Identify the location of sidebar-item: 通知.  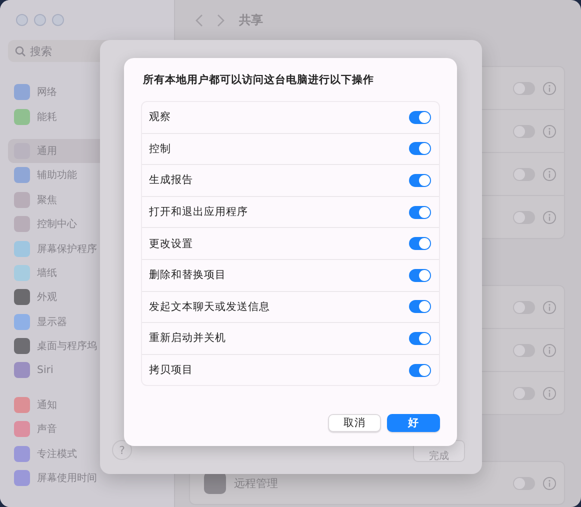
(87, 405).